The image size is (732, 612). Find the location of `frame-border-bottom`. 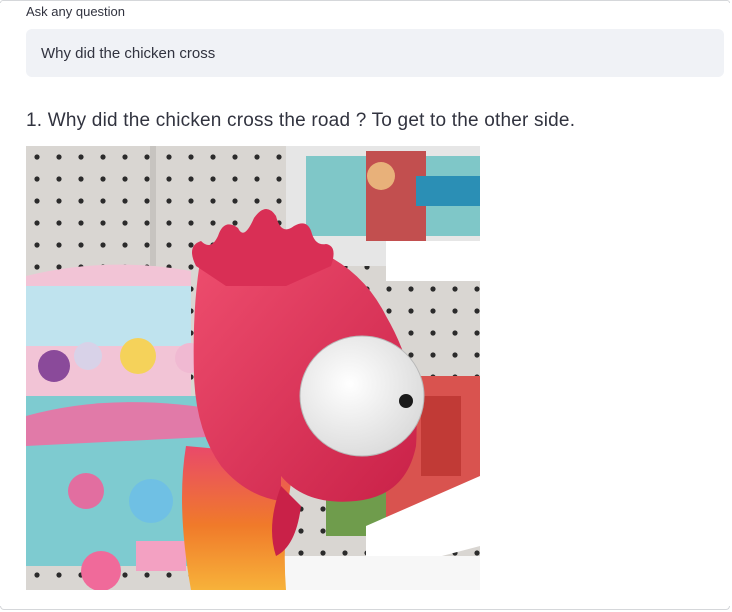

frame-border-bottom is located at coordinates (365, 608).